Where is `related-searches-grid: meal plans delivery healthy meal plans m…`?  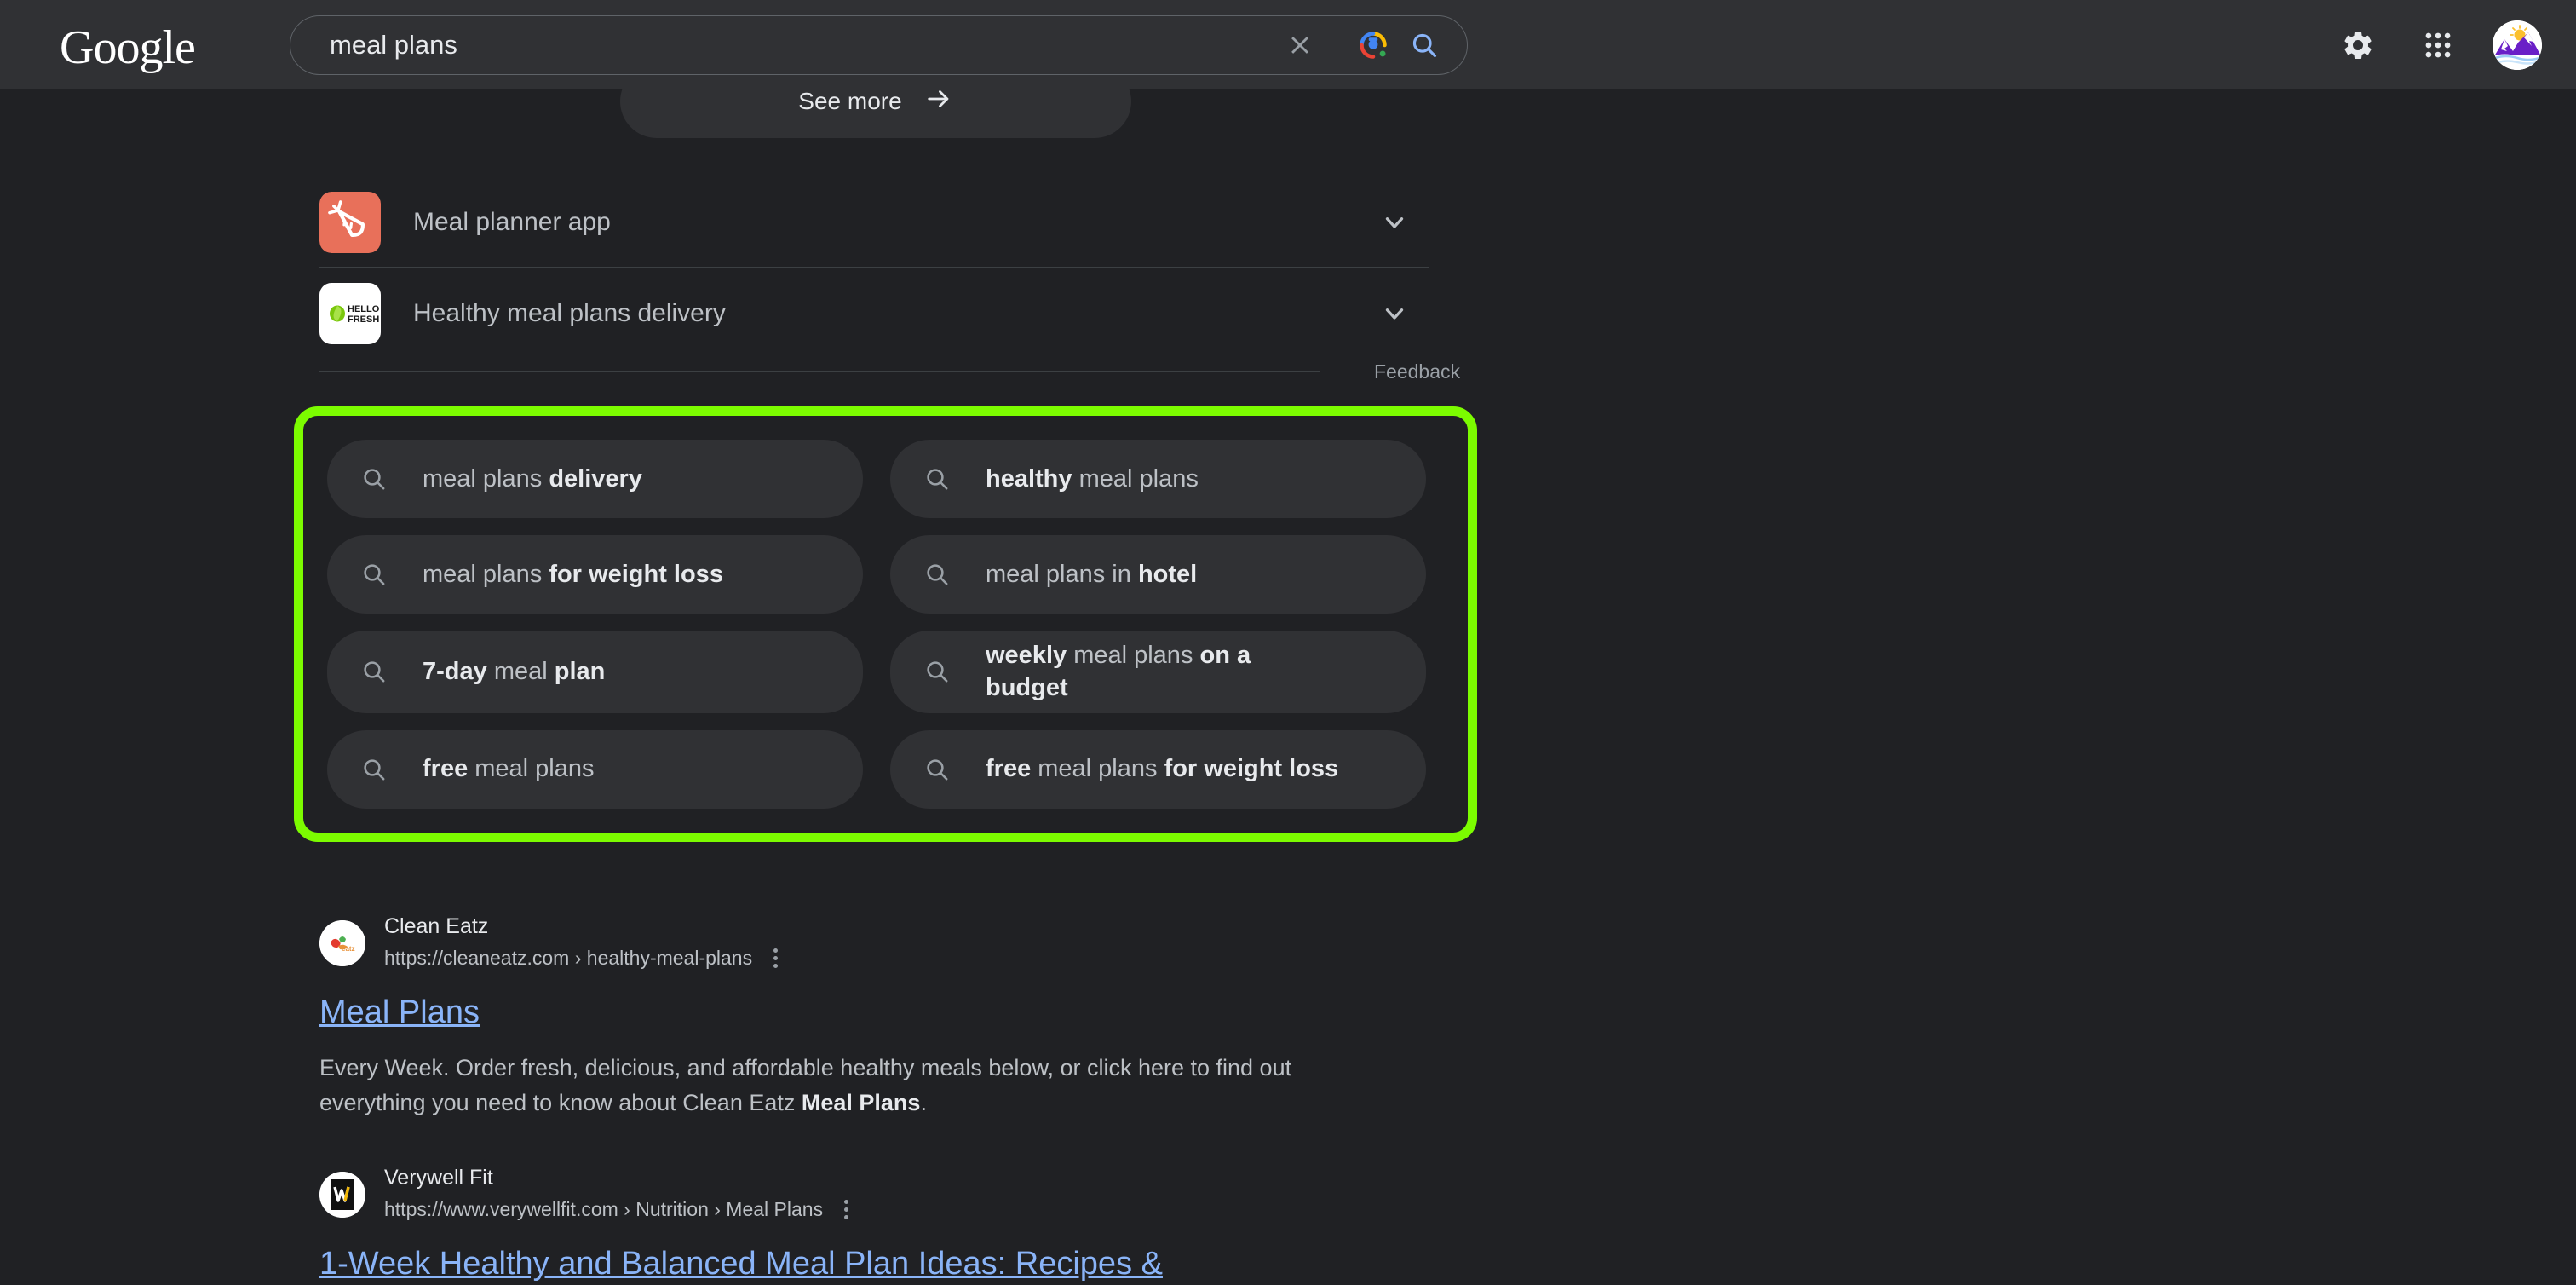 related-searches-grid: meal plans delivery healthy meal plans m… is located at coordinates (885, 624).